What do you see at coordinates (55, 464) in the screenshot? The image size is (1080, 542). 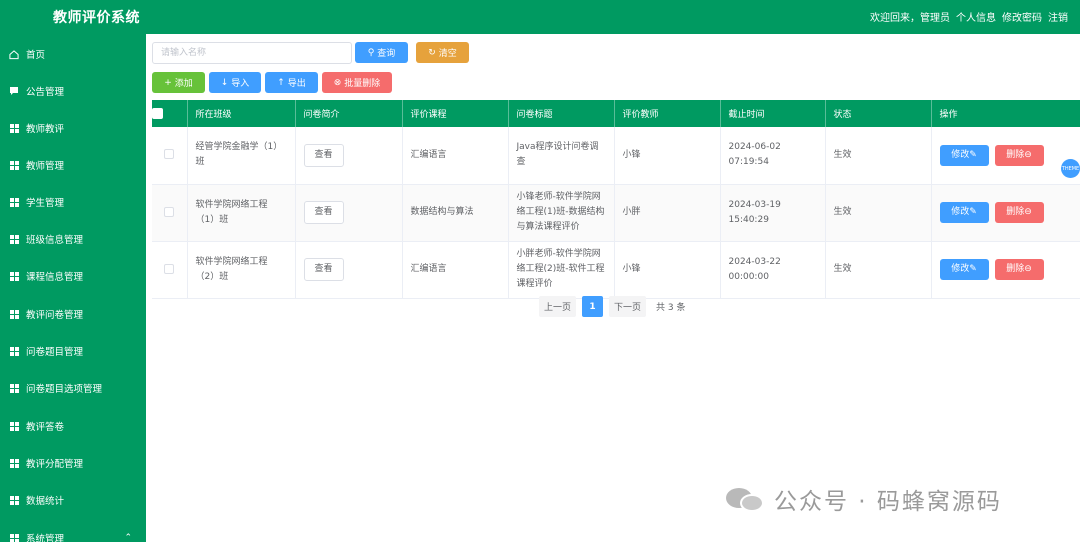 I see `sidebar-item-label: 教评分配管理` at bounding box center [55, 464].